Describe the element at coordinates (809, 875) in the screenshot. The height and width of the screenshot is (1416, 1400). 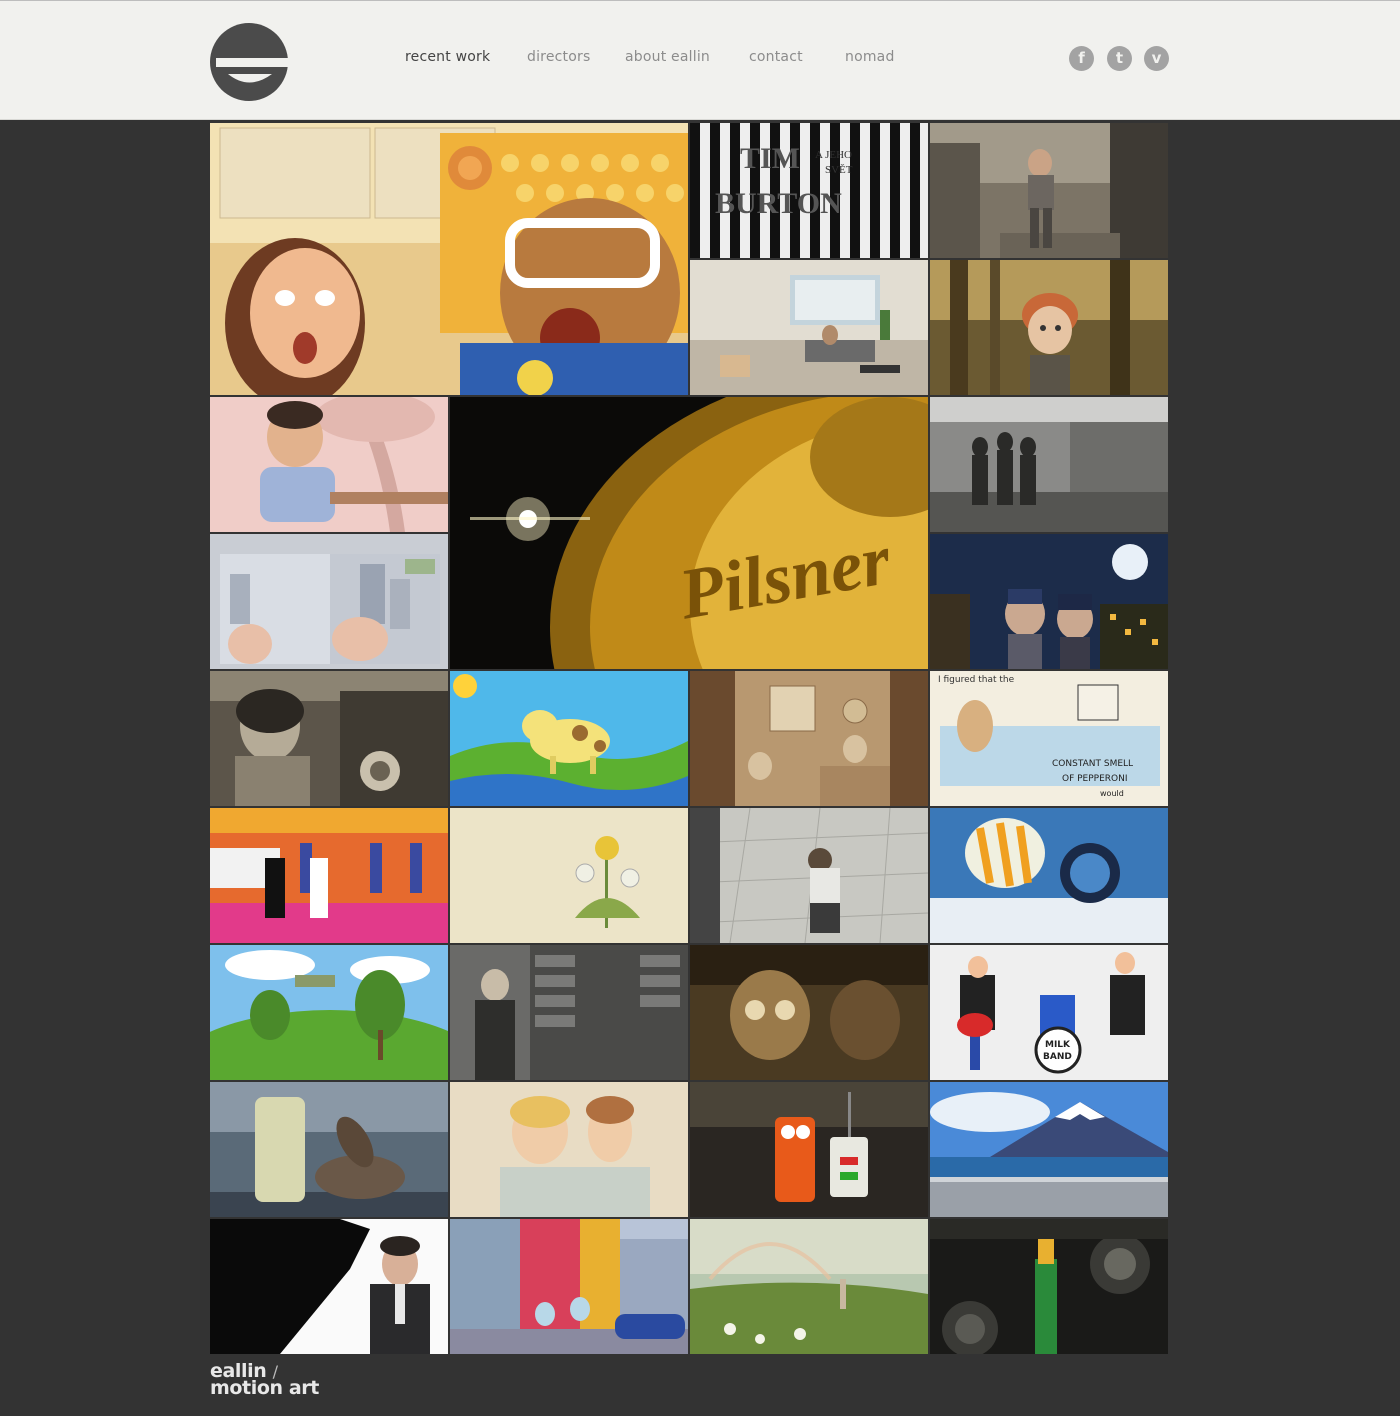
I see `work-thumbnail-man-lying` at that location.